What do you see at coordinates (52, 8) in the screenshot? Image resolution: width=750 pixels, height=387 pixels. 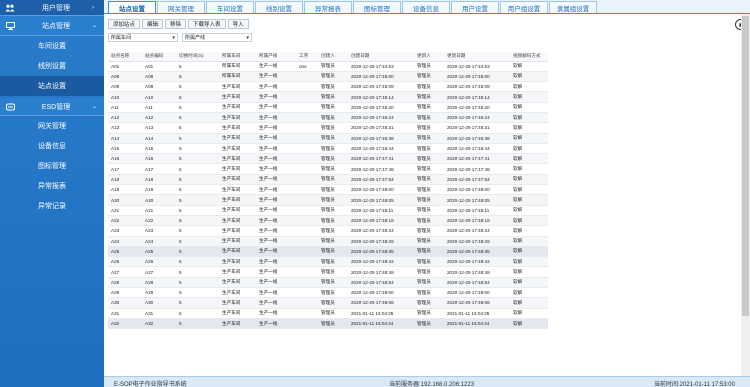 I see `sidebar-header-user-management: 用户管理 ›` at bounding box center [52, 8].